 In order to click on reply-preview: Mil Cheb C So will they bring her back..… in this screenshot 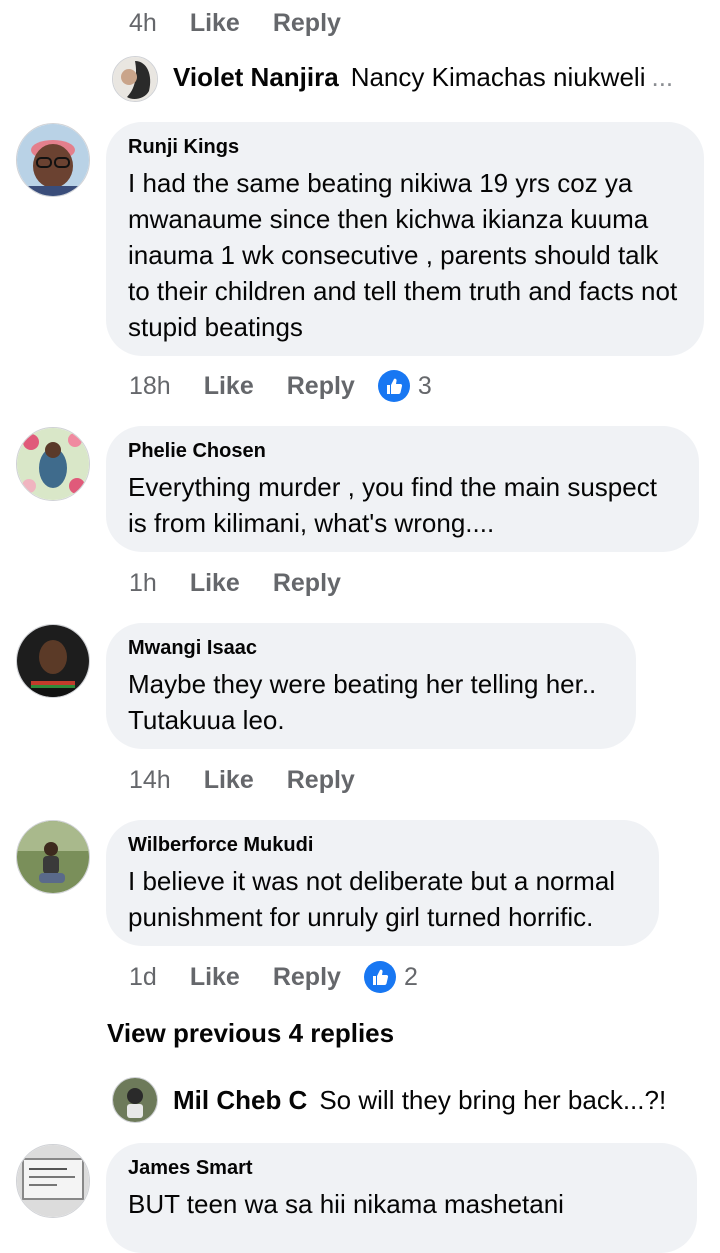, I will do `click(419, 1100)`.